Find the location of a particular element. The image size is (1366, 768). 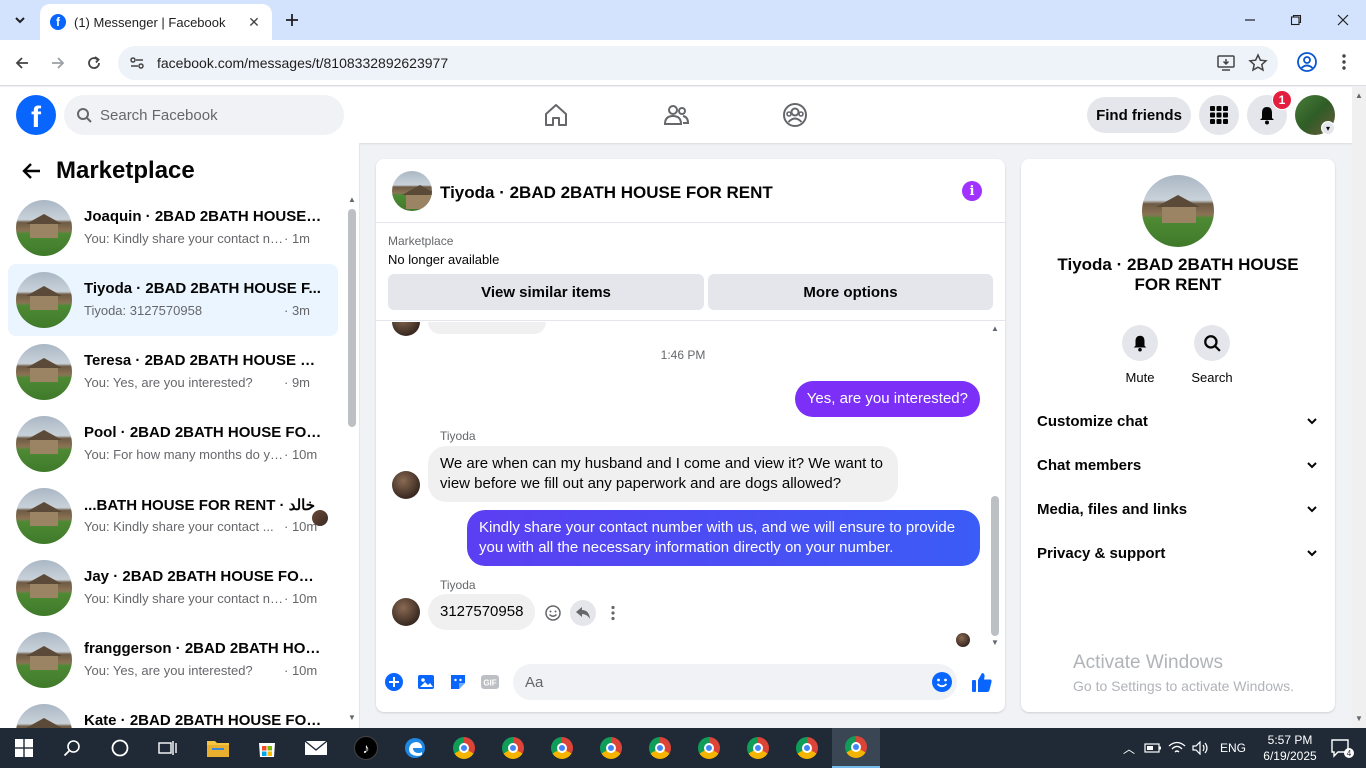

close-window-icon is located at coordinates (1343, 20).